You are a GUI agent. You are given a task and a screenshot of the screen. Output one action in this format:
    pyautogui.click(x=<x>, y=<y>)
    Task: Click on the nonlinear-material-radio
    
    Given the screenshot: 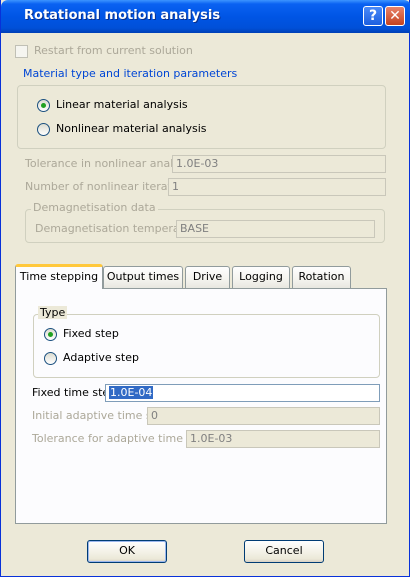 What is the action you would take?
    pyautogui.click(x=43, y=129)
    